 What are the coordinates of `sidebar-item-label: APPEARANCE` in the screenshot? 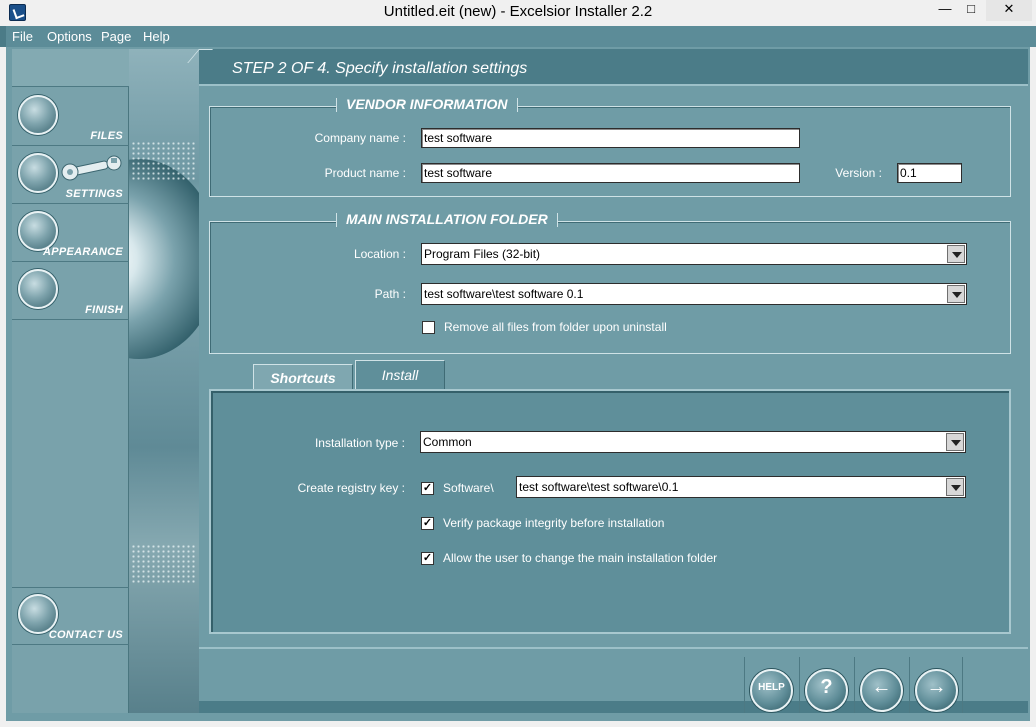 It's located at (82, 252).